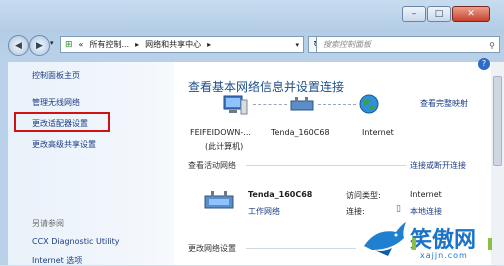 This screenshot has width=504, height=266. I want to click on see-also-ccx: CCX Diagnostic Utility, so click(76, 241).